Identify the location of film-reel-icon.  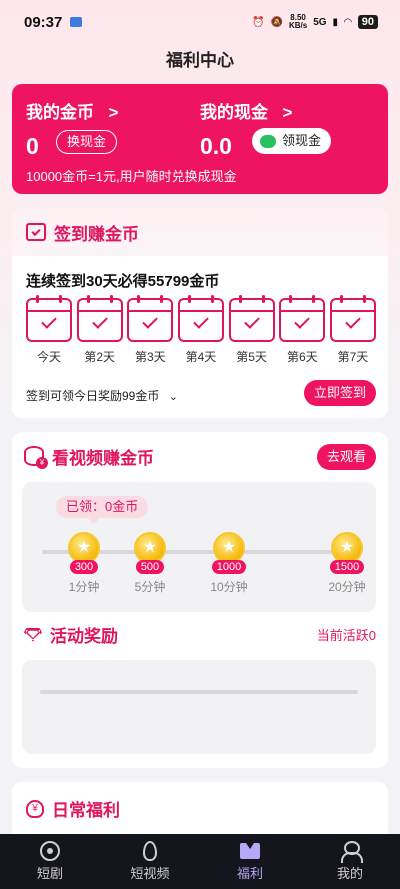
(50, 851).